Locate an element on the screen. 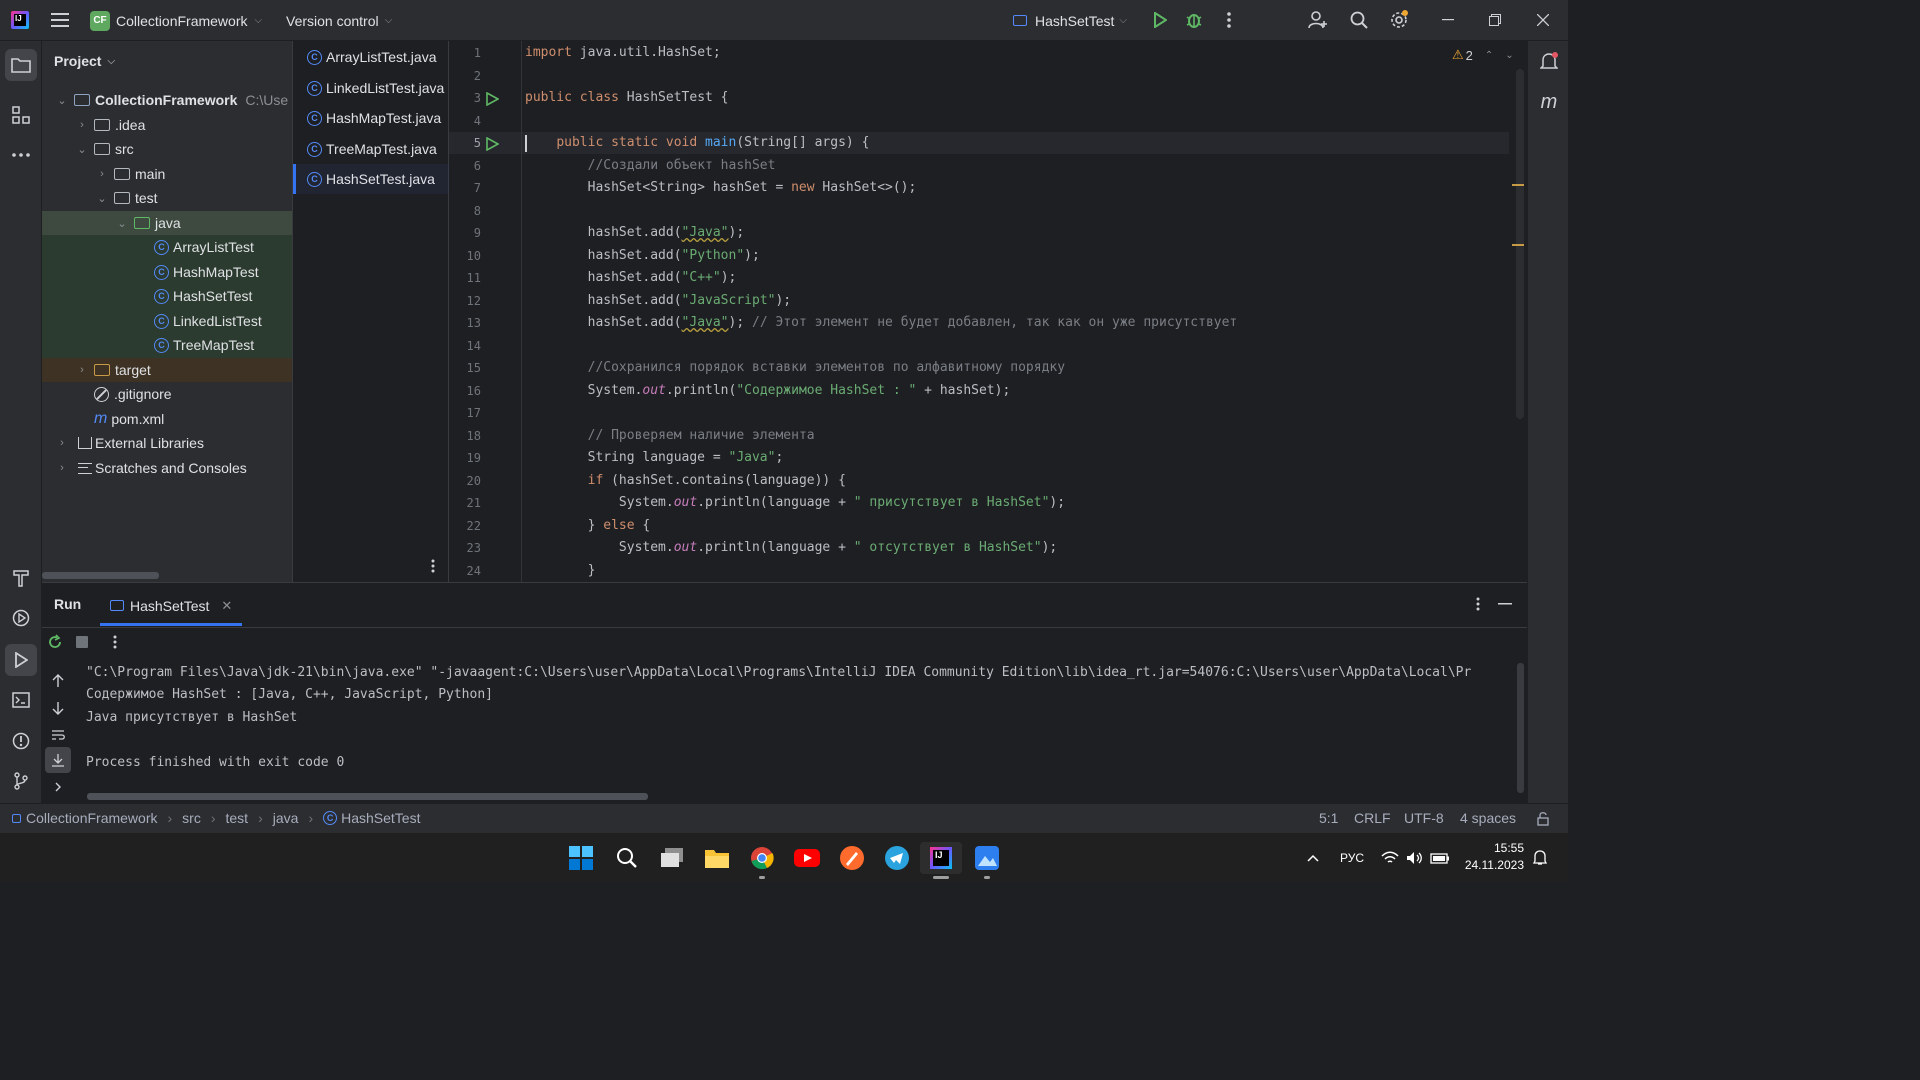 The width and height of the screenshot is (1920, 1080). tree-item-hashsettest: C HashSetTest is located at coordinates (167, 296).